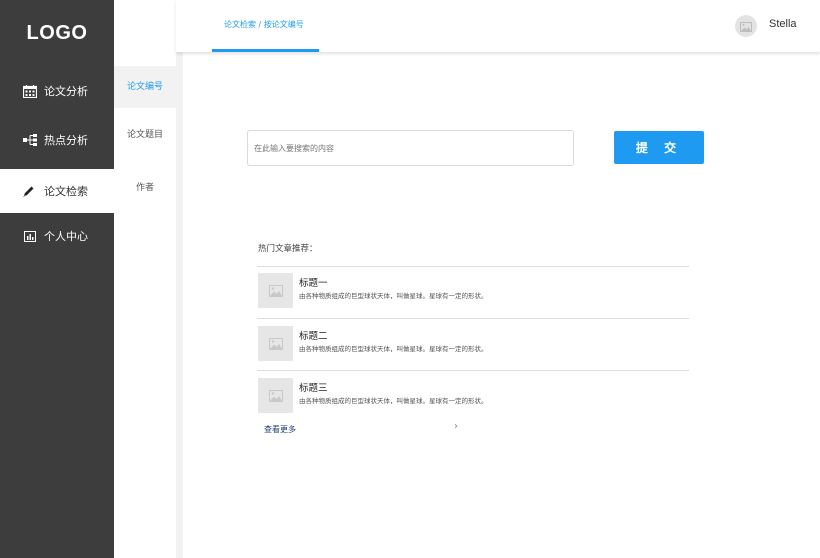  Describe the element at coordinates (288, 249) in the screenshot. I see `hot-articles-title: 热门文章推荐：` at that location.